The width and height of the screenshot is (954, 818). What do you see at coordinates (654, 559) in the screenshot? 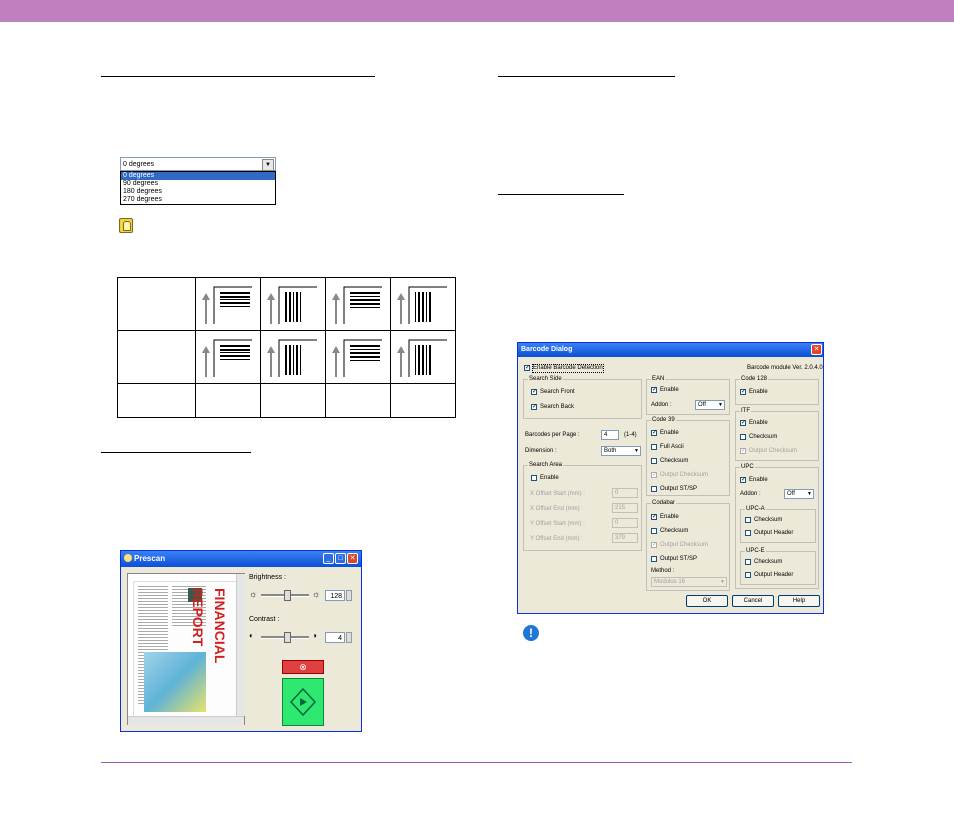
I see `codabar-output-stsp-checkbox` at bounding box center [654, 559].